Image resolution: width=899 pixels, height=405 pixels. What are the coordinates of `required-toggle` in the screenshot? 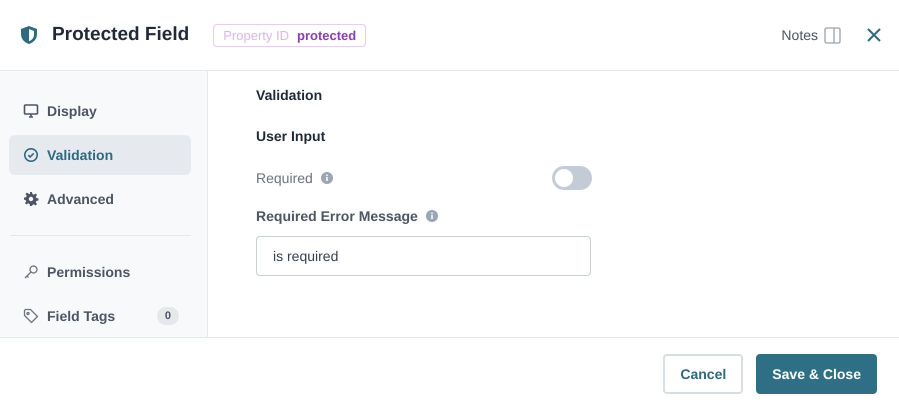 It's located at (572, 178).